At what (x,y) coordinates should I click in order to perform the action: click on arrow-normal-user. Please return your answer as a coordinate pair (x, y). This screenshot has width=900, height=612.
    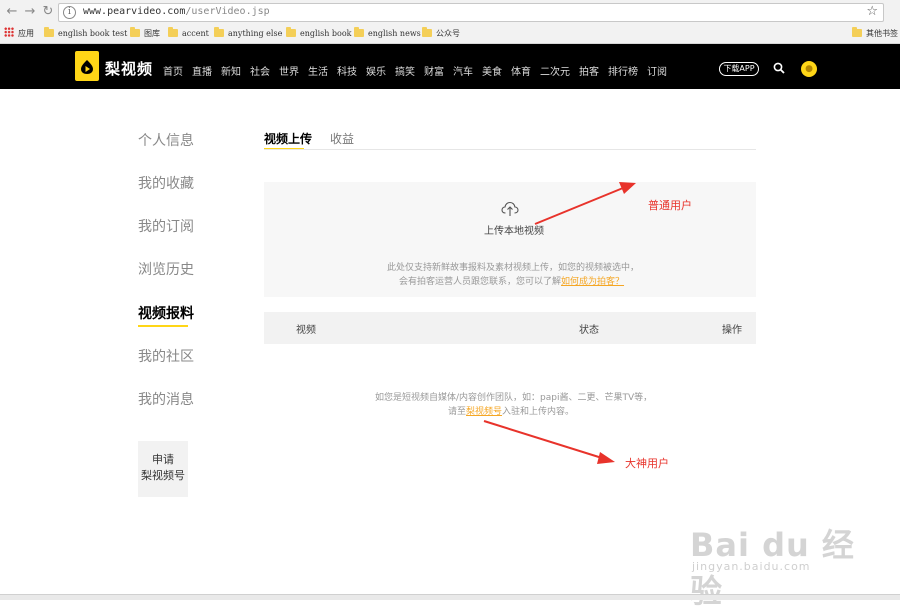
    Looking at the image, I should click on (585, 203).